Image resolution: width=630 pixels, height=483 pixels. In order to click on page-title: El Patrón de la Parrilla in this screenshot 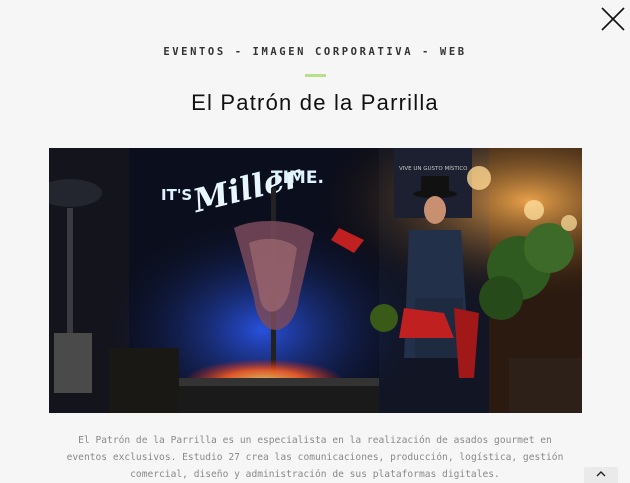, I will do `click(315, 102)`.